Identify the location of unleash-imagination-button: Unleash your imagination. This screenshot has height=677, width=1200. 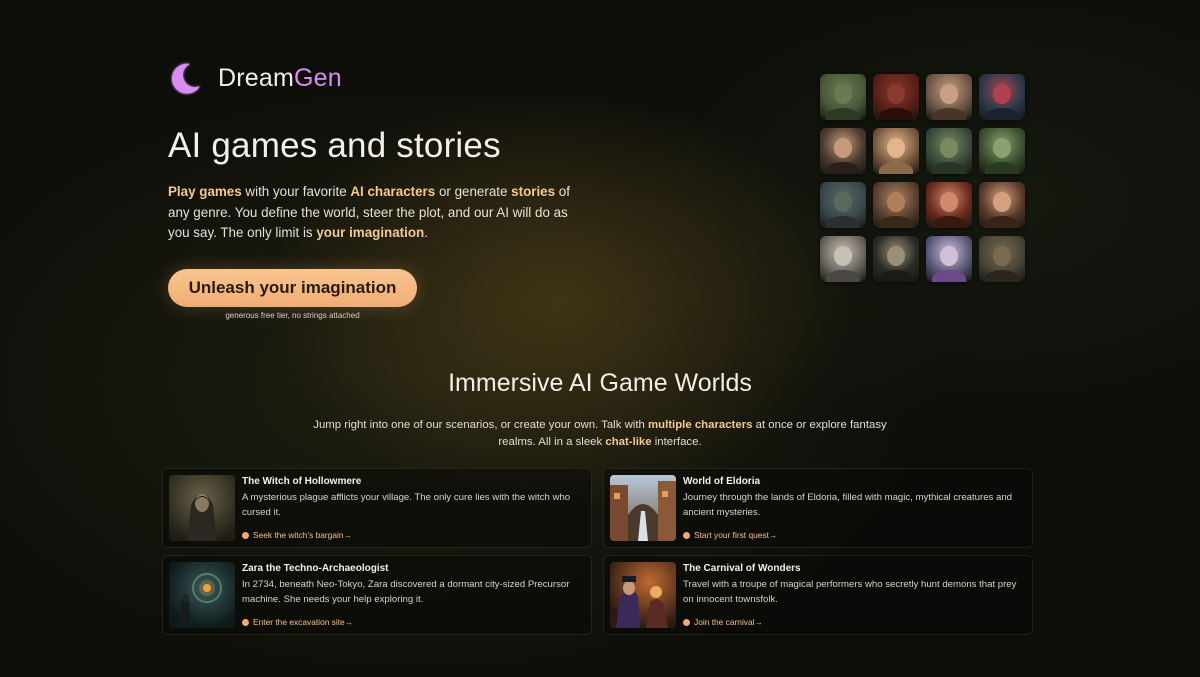
(292, 288).